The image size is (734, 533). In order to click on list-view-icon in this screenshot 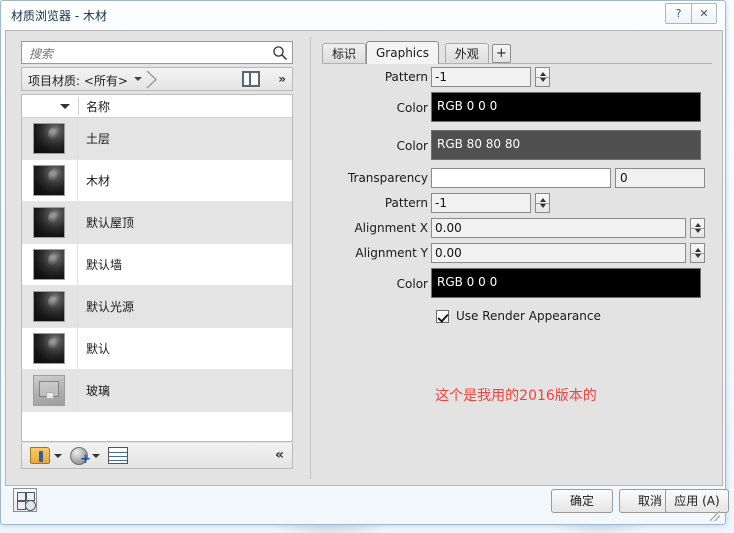, I will do `click(118, 455)`.